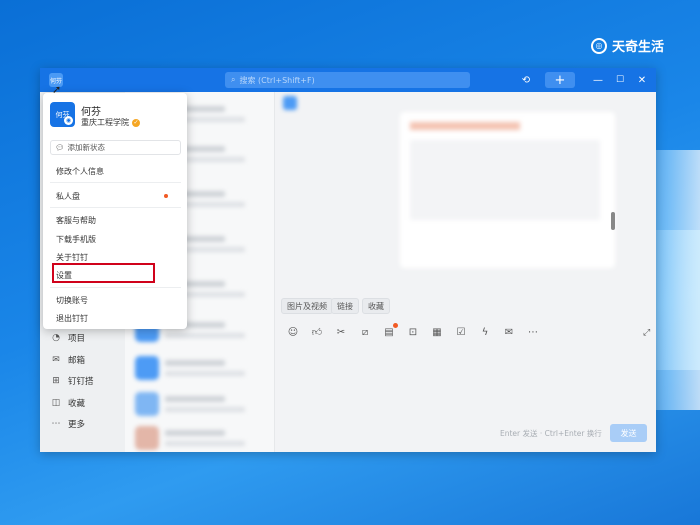  Describe the element at coordinates (72, 300) in the screenshot. I see `menu-item-switch-account: 切换账号` at that location.